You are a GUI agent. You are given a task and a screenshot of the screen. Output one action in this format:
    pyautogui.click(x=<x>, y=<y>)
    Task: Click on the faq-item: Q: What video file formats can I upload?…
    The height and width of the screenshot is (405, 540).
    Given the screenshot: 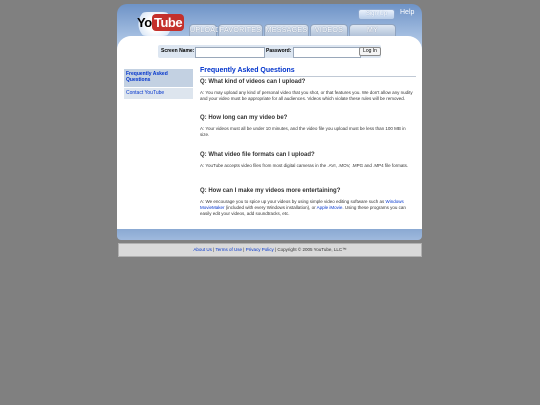 What is the action you would take?
    pyautogui.click(x=308, y=160)
    